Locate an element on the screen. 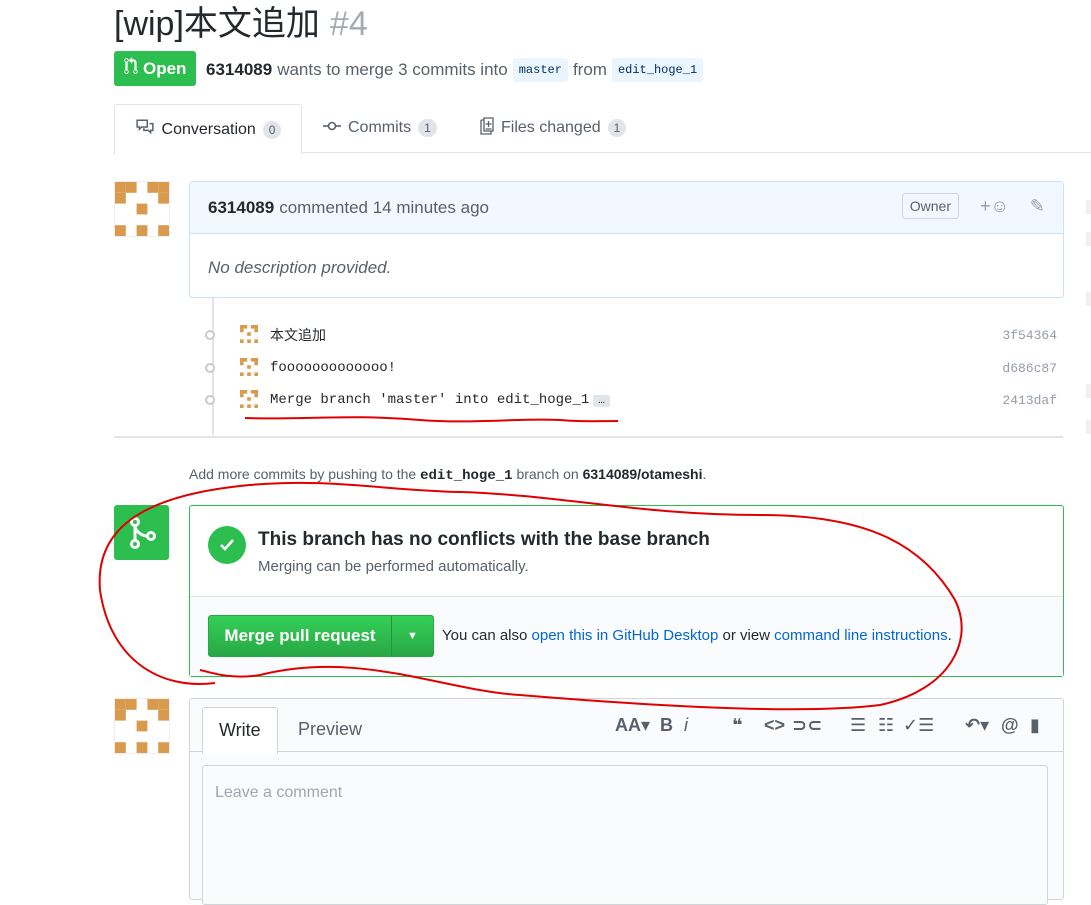  comment-discussion-icon is located at coordinates (145, 129).